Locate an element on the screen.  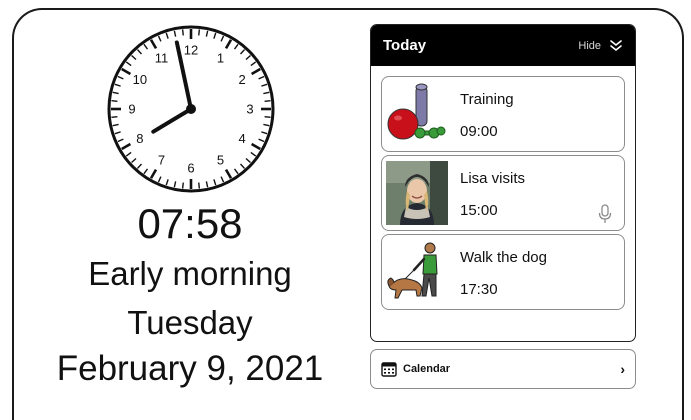
calendar-icon is located at coordinates (389, 369).